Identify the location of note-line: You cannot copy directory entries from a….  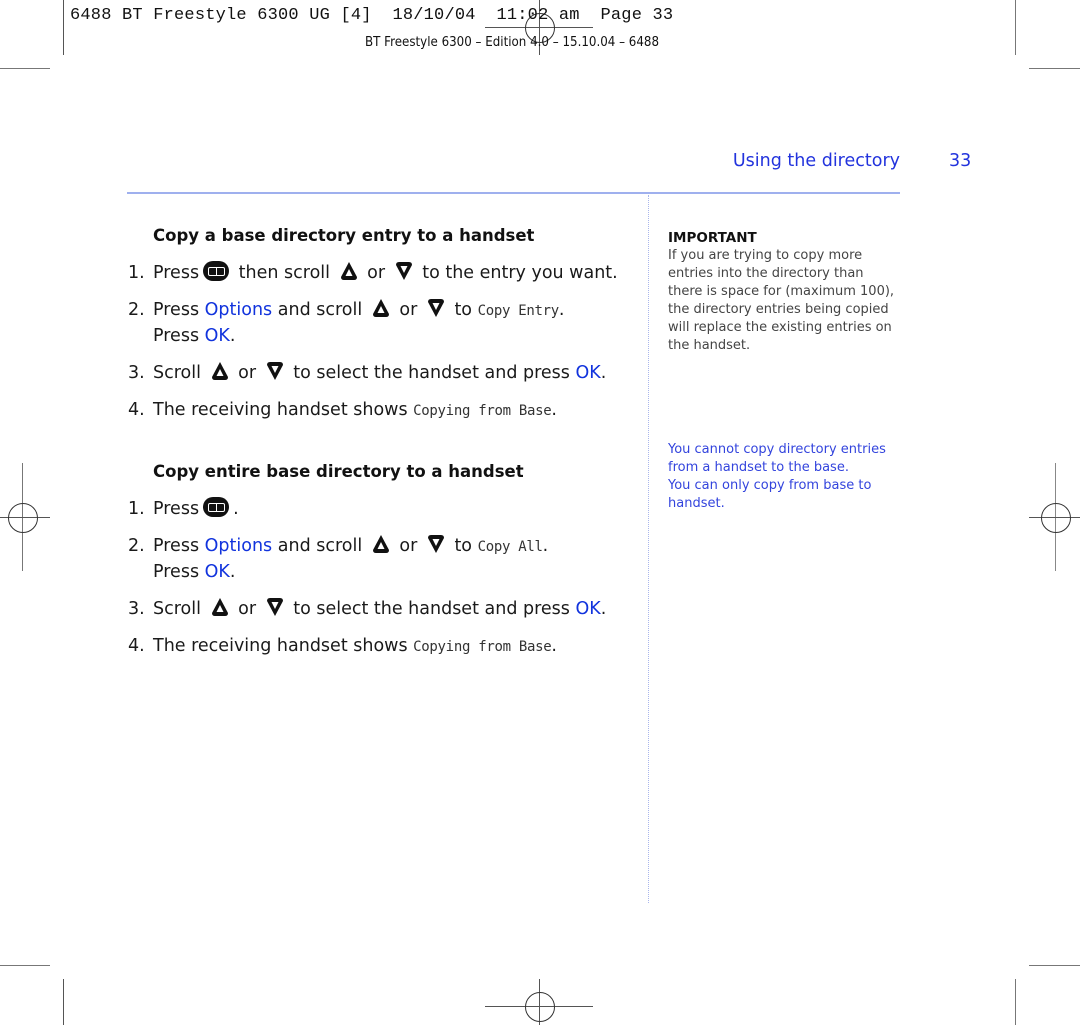
(777, 458).